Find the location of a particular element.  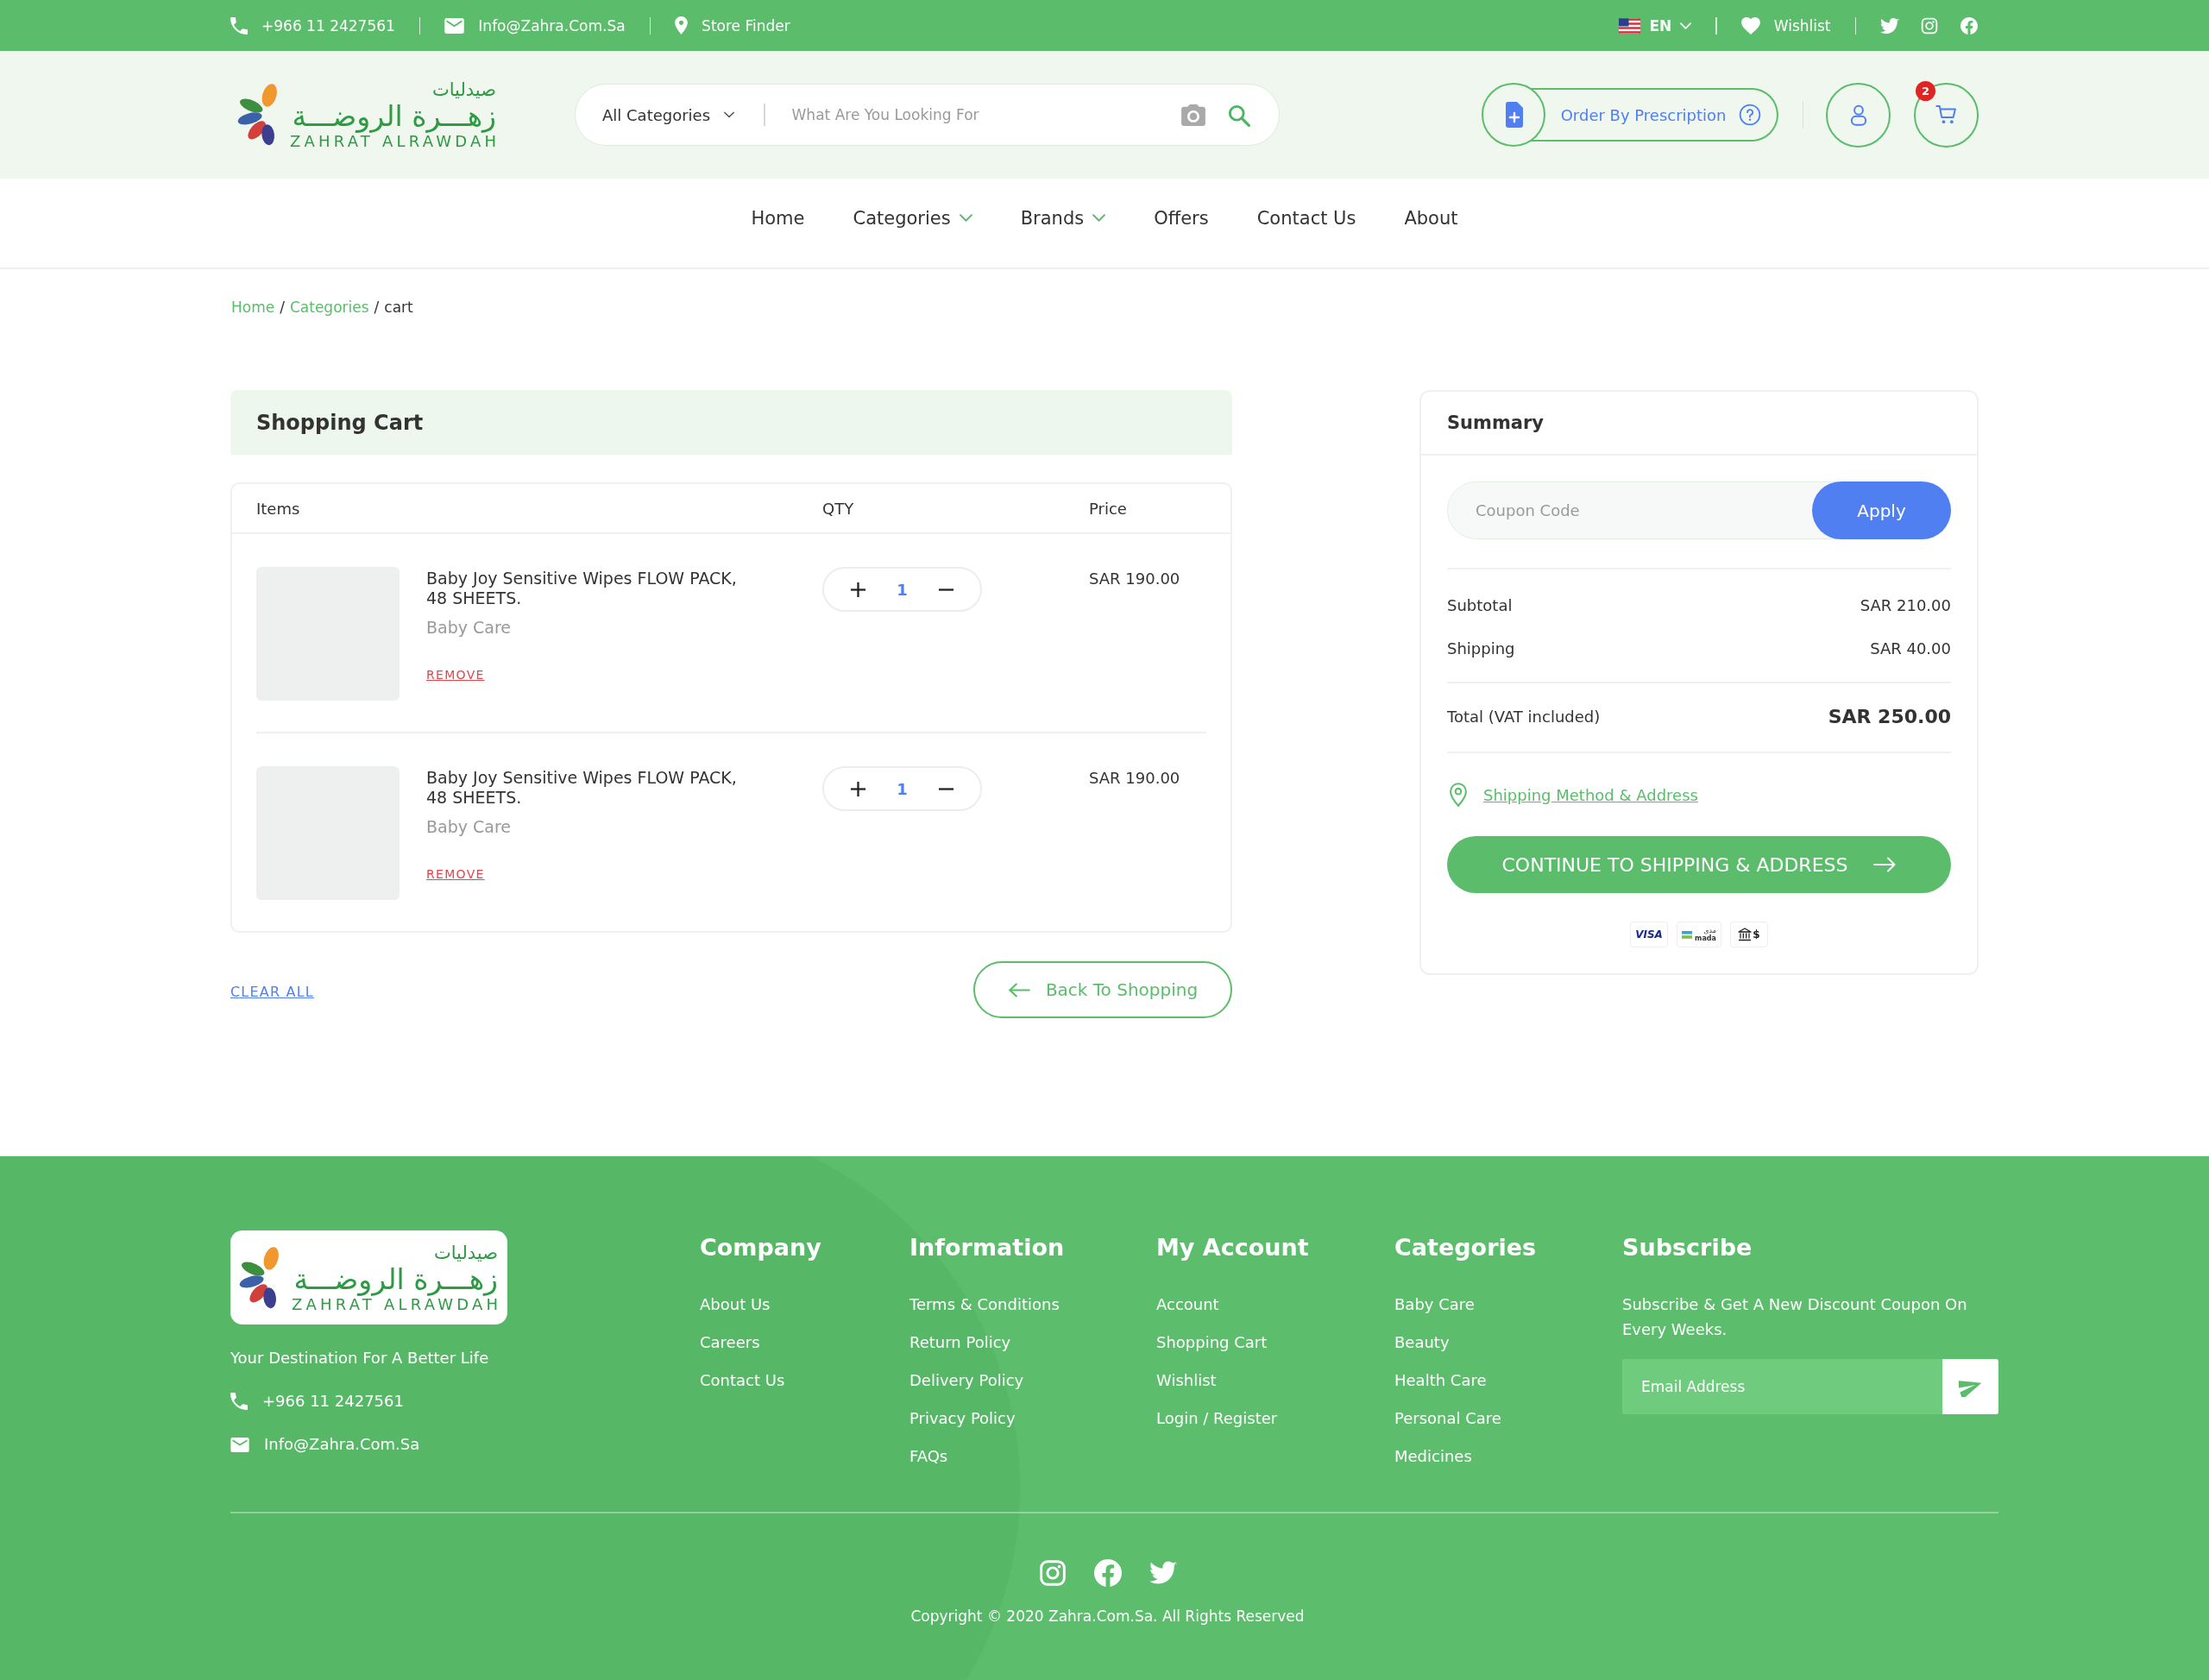

store-finder-link: Store Finder is located at coordinates (732, 25).